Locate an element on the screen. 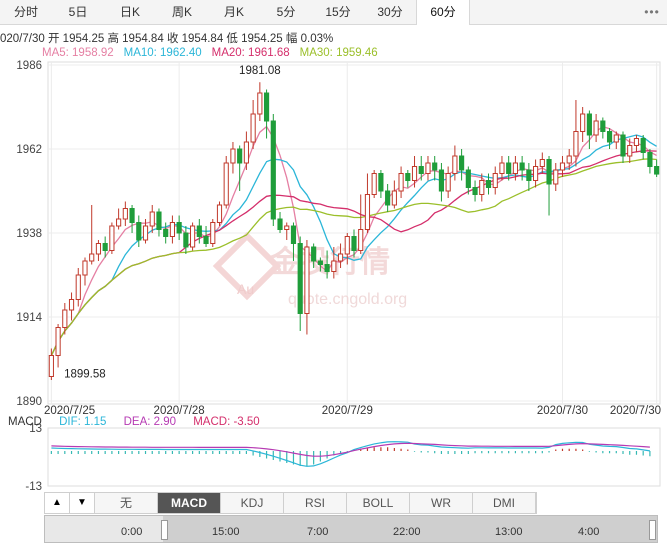 The height and width of the screenshot is (543, 667). macd-legend-dea: DEA: 2.90 is located at coordinates (150, 422).